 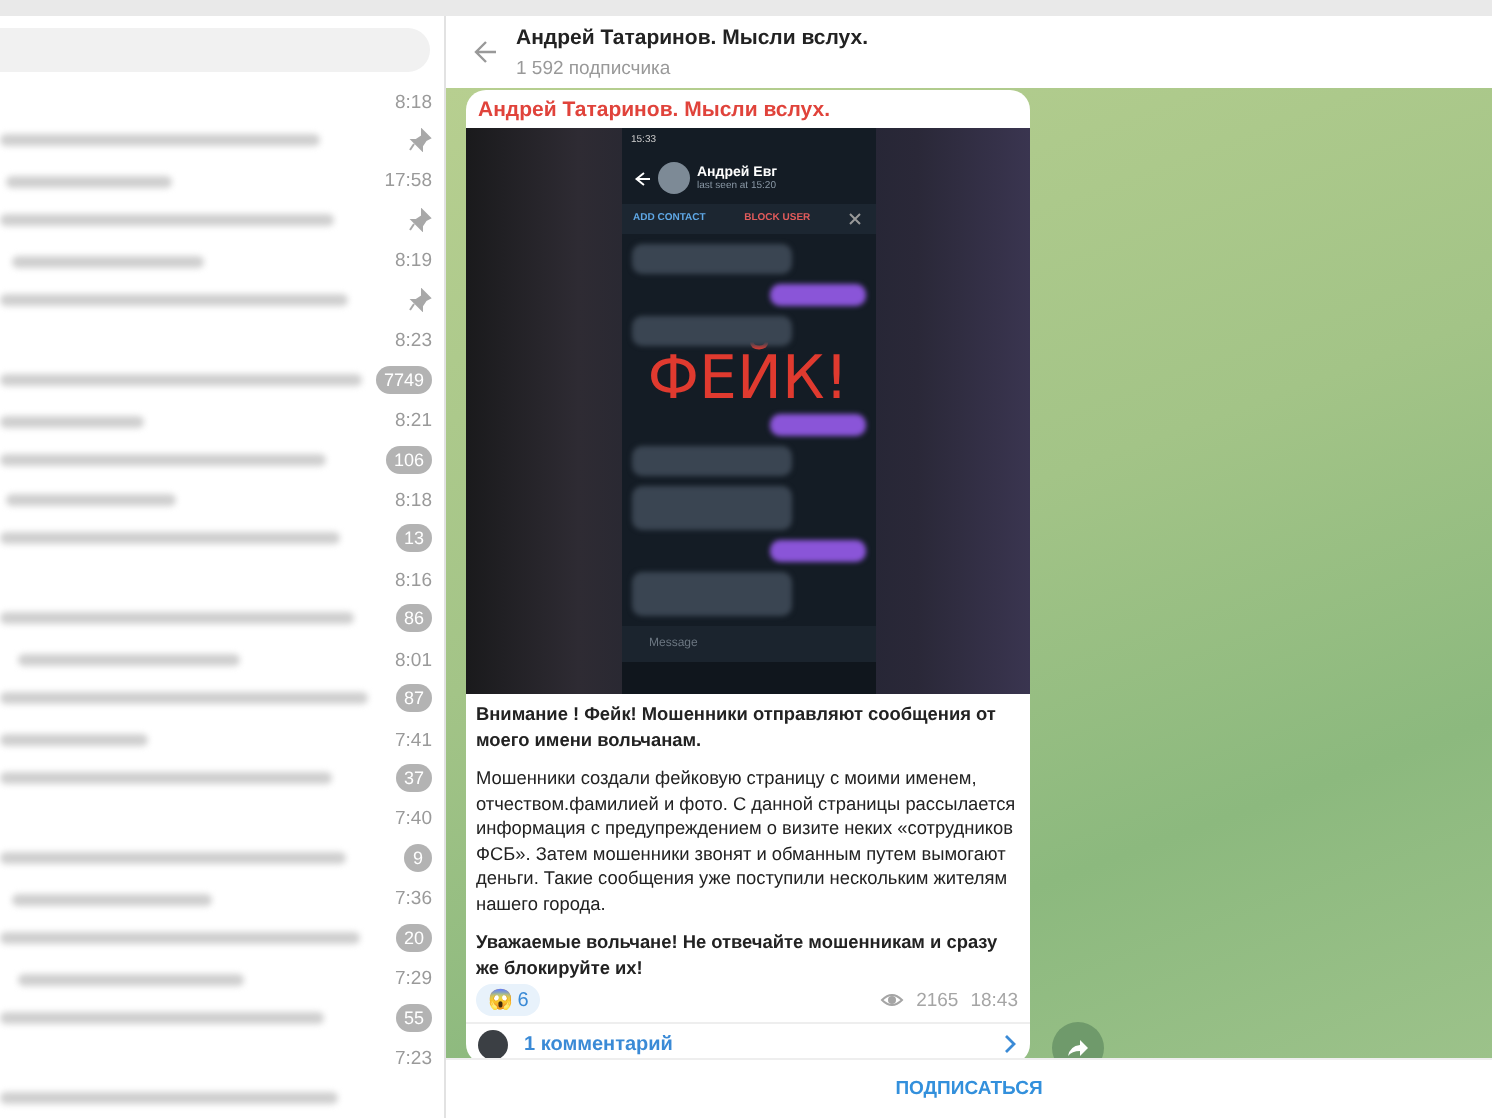 I want to click on chat-time: 8:01, so click(x=413, y=660).